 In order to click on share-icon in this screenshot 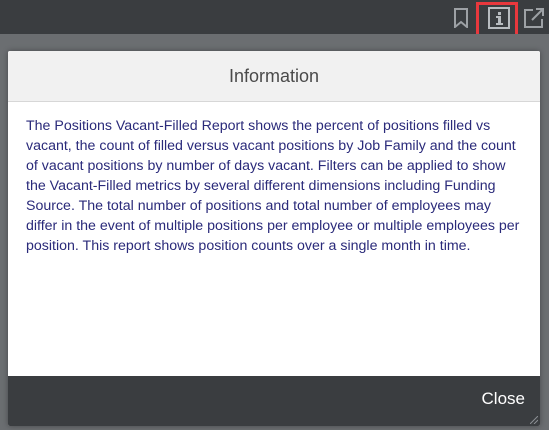, I will do `click(534, 18)`.